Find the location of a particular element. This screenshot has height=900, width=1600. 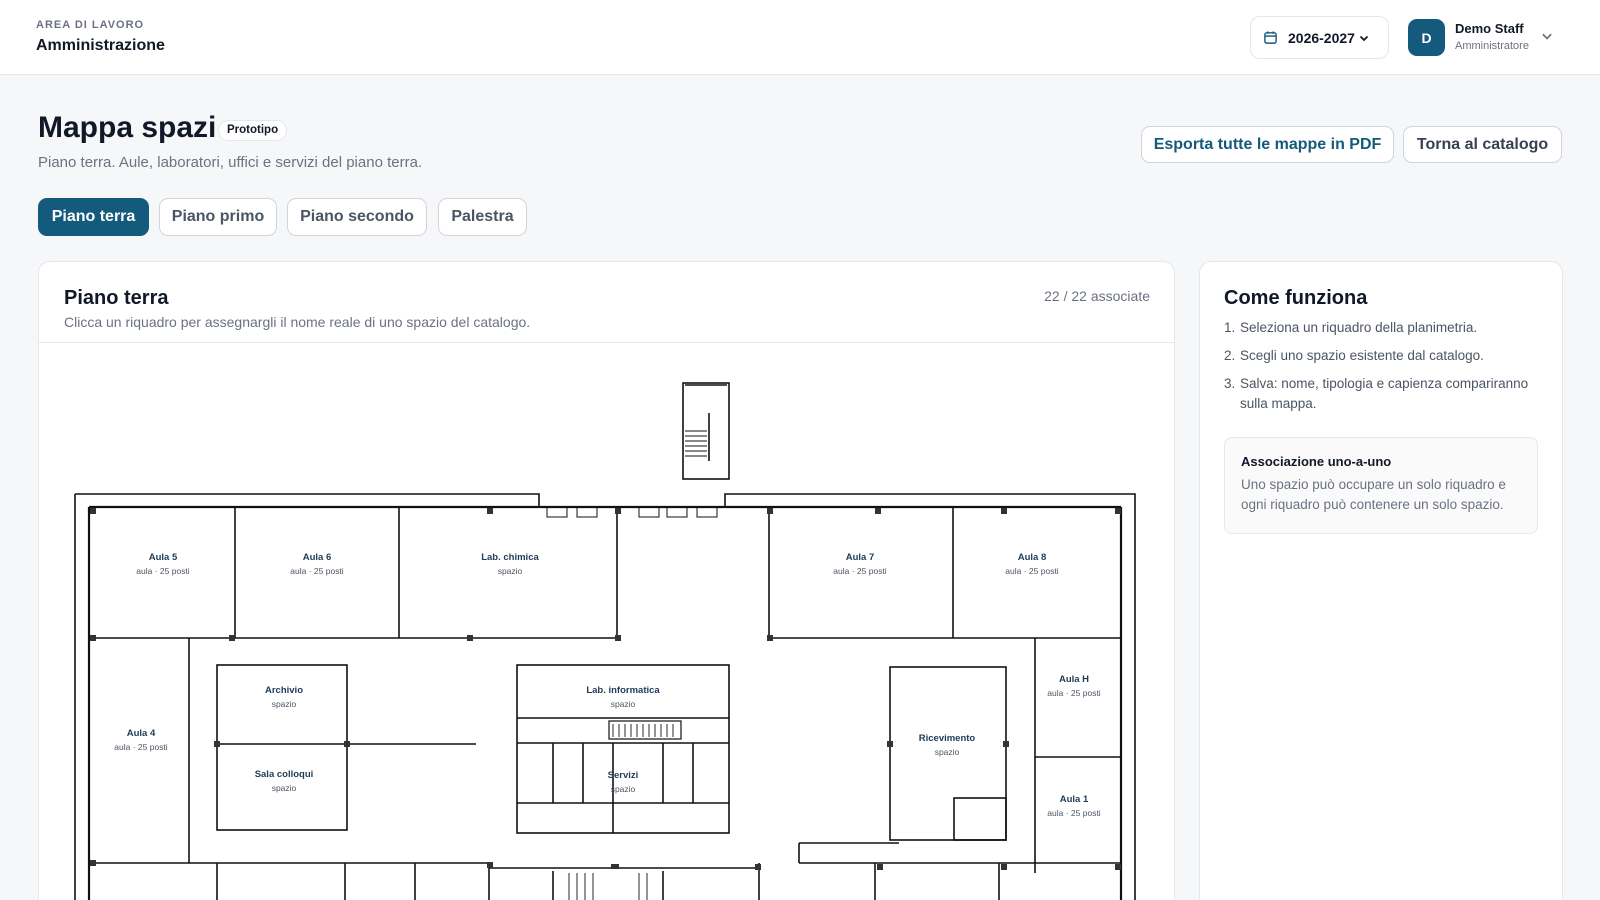

room-name: Ricevimento is located at coordinates (947, 738).